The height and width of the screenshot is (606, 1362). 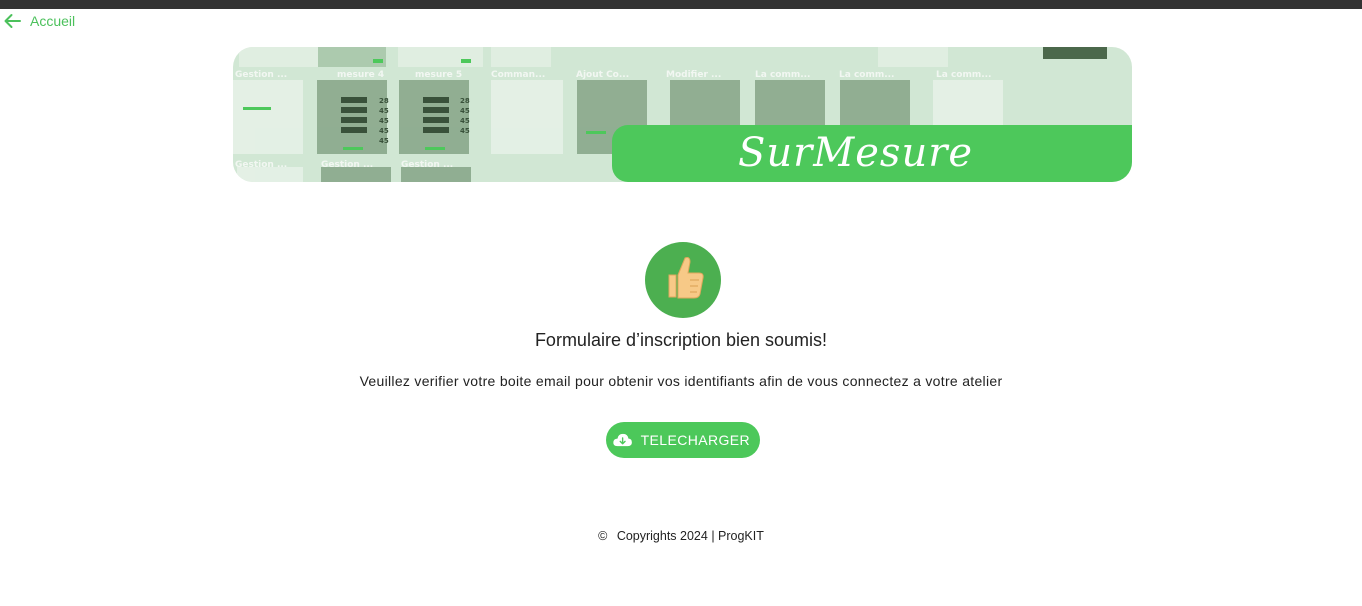 What do you see at coordinates (622, 440) in the screenshot?
I see `cloud-download-icon` at bounding box center [622, 440].